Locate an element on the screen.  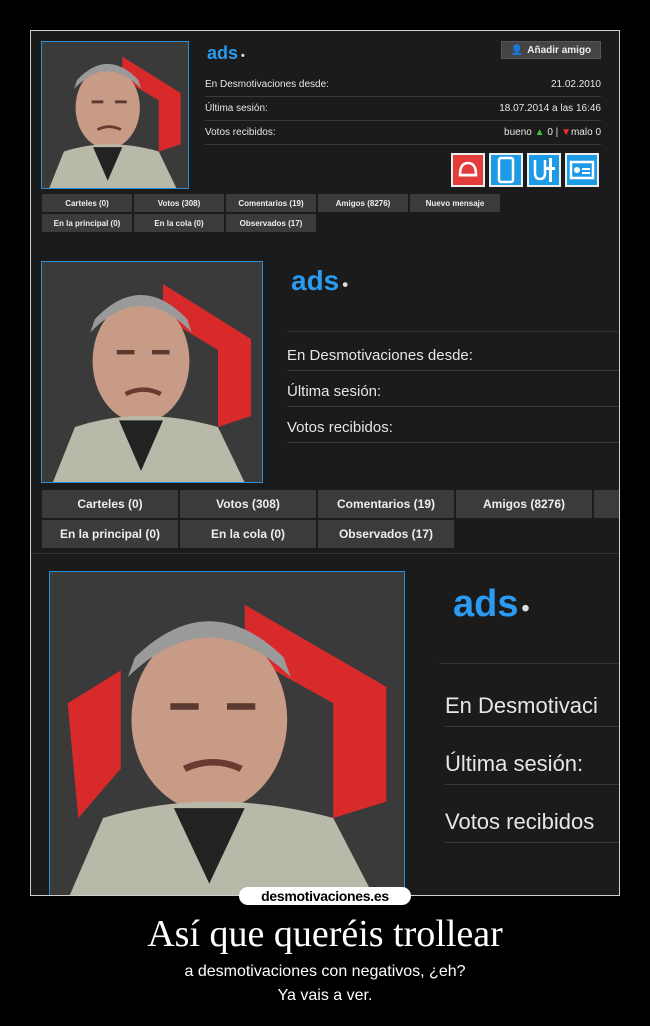
poster-subtitle-line2: Ya vais a ver. is located at coordinates (325, 995).